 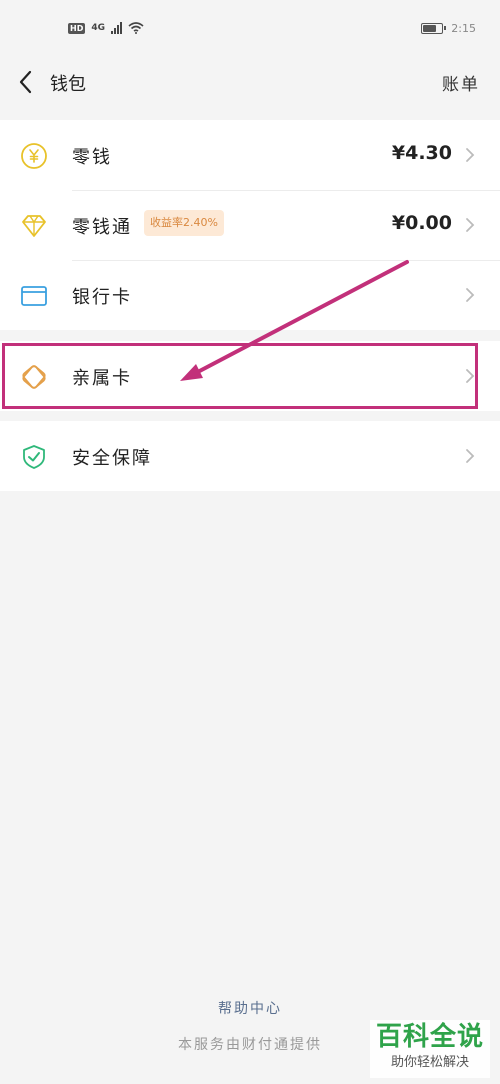 What do you see at coordinates (34, 377) in the screenshot?
I see `family-card-icon` at bounding box center [34, 377].